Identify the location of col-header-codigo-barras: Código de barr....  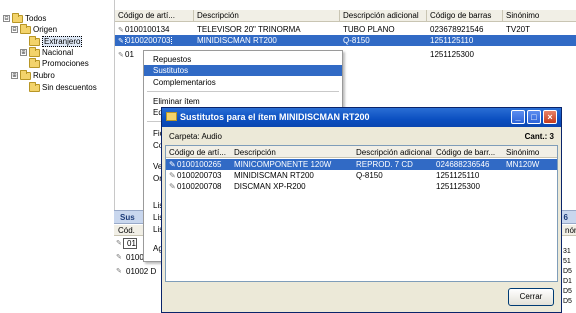
(465, 152).